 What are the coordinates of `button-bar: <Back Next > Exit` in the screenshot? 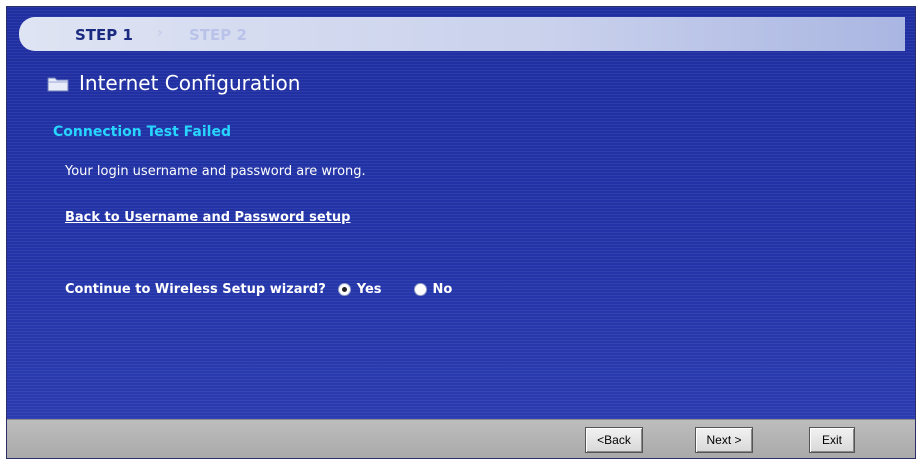 It's located at (461, 438).